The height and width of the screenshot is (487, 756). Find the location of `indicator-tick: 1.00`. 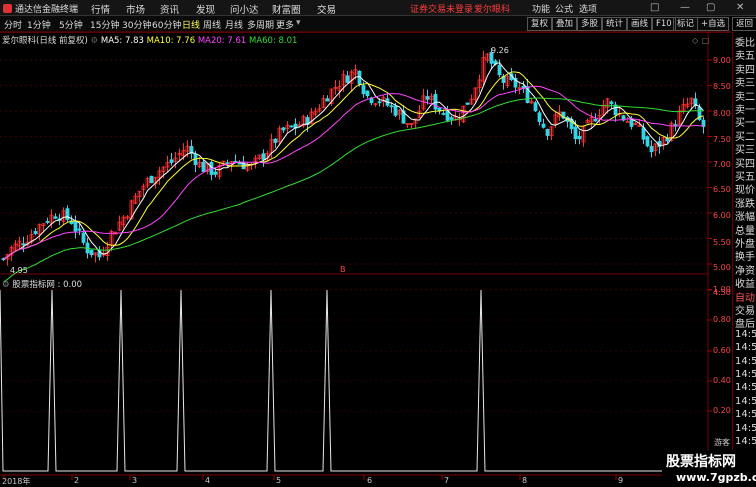

indicator-tick: 1.00 is located at coordinates (722, 289).